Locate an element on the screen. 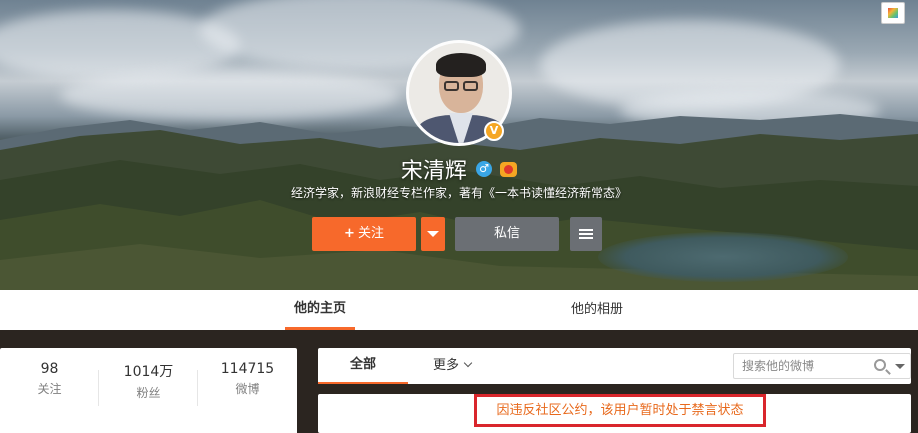  cover-template-icon is located at coordinates (893, 13).